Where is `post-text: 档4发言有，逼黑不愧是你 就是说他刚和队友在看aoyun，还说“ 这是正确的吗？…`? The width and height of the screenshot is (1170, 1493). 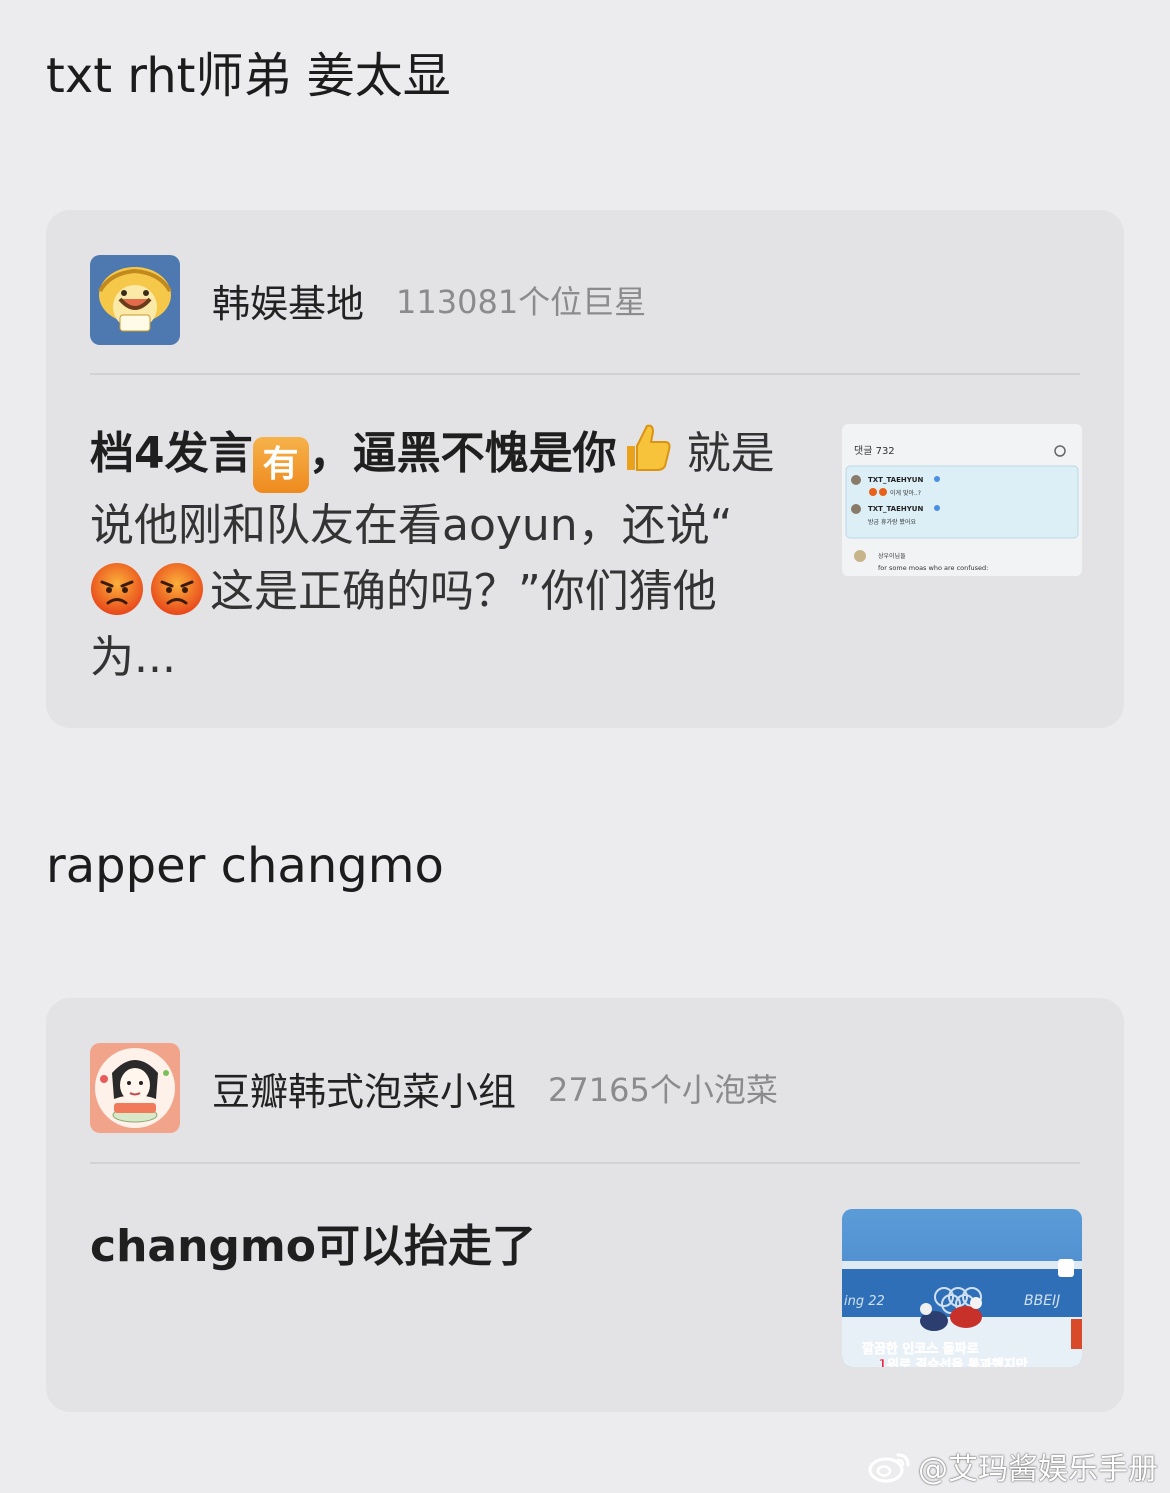
post-text: 档4发言有，逼黑不愧是你 就是说他刚和队友在看aoyun，还说“ 这是正确的吗？… is located at coordinates (435, 555).